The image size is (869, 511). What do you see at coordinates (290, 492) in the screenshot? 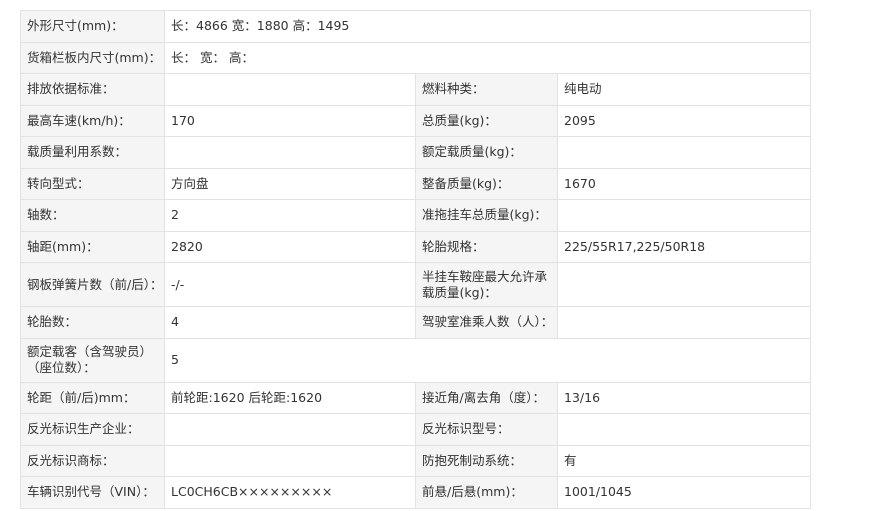
I see `spec-value: LC0CH6CB×××××××××` at bounding box center [290, 492].